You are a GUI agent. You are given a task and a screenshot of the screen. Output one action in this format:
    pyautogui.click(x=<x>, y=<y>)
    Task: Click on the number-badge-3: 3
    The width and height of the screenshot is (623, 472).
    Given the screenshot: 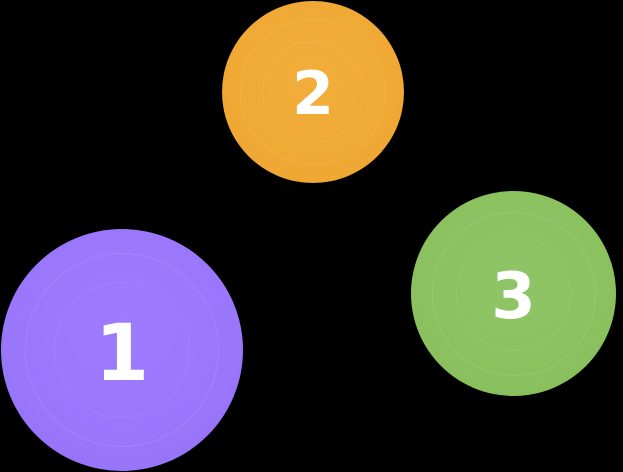 What is the action you would take?
    pyautogui.click(x=513, y=293)
    